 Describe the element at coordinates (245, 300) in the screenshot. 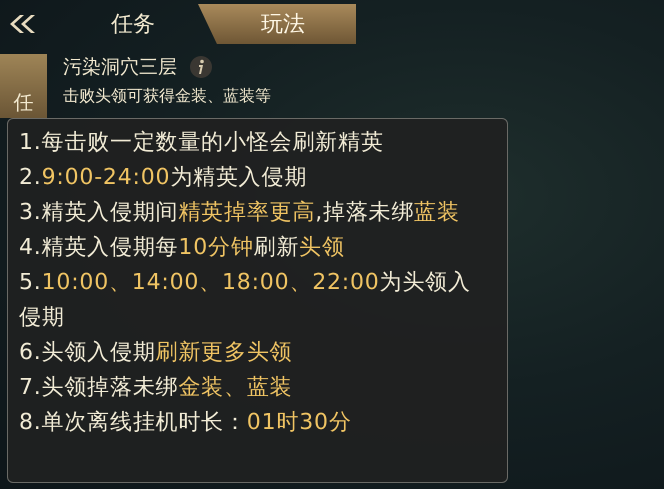

I see `tooltip-line: 5.10:00、14:00、18:00、22:00为头领入侵期` at that location.